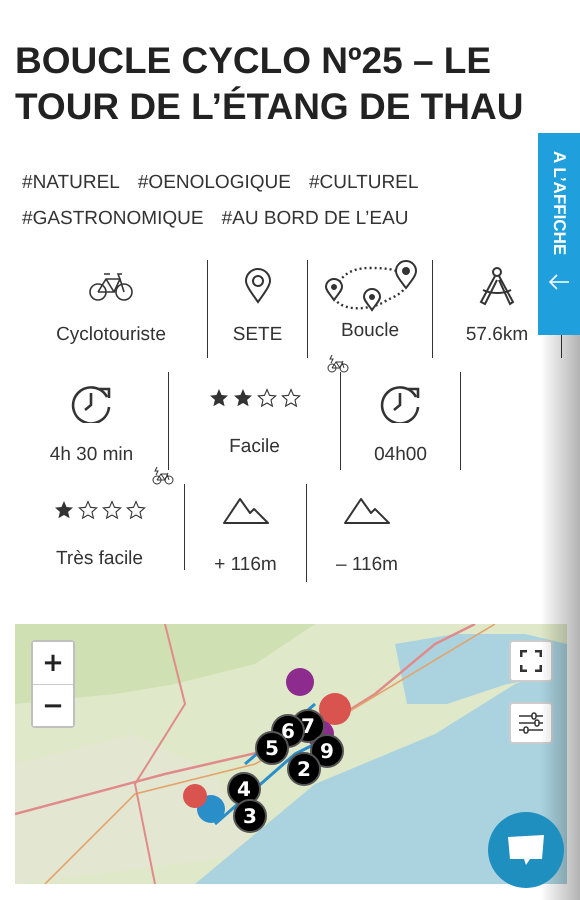  I want to click on hashtag-link: #CULTUREL, so click(363, 183).